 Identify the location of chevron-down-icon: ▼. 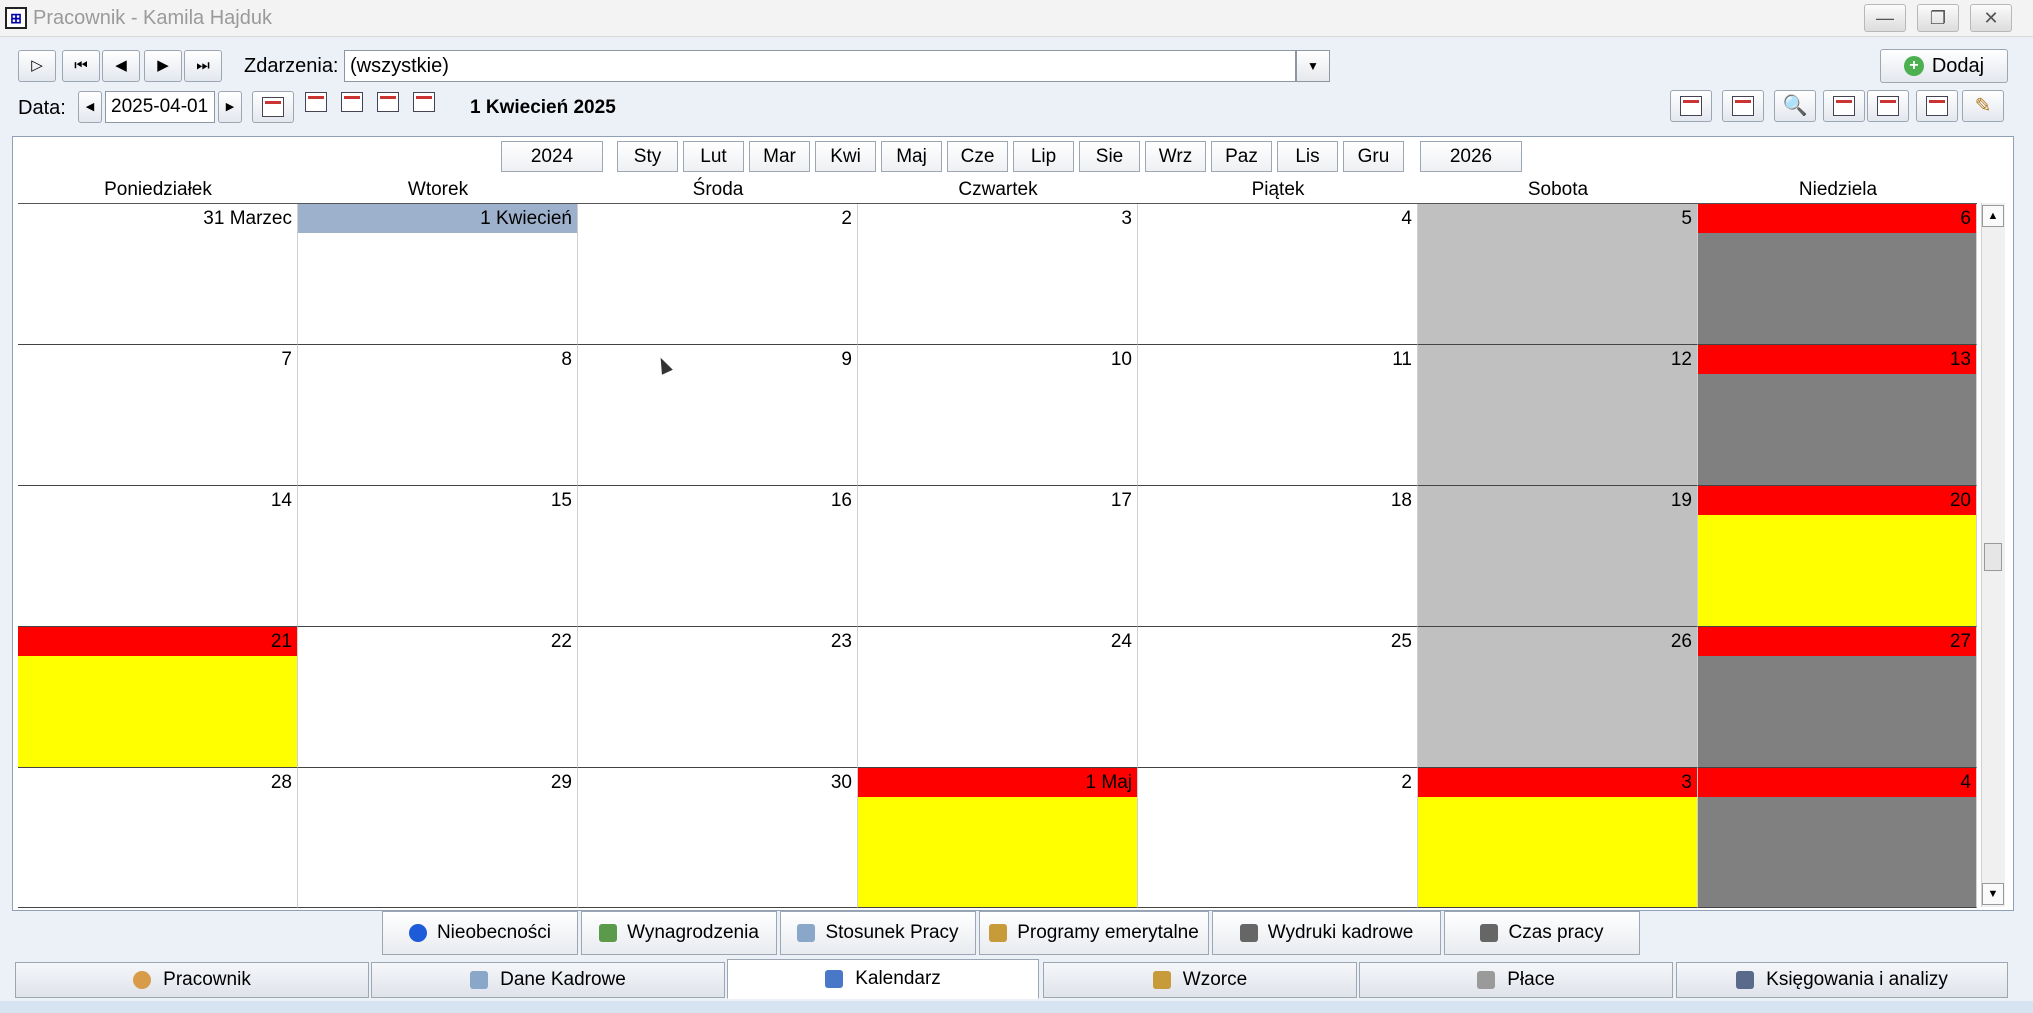
(1313, 66).